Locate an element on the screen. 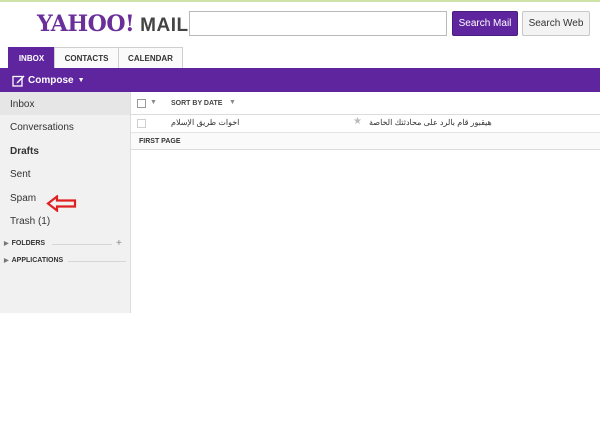 This screenshot has height=440, width=600. sidebar-item-spam: Spam is located at coordinates (23, 198).